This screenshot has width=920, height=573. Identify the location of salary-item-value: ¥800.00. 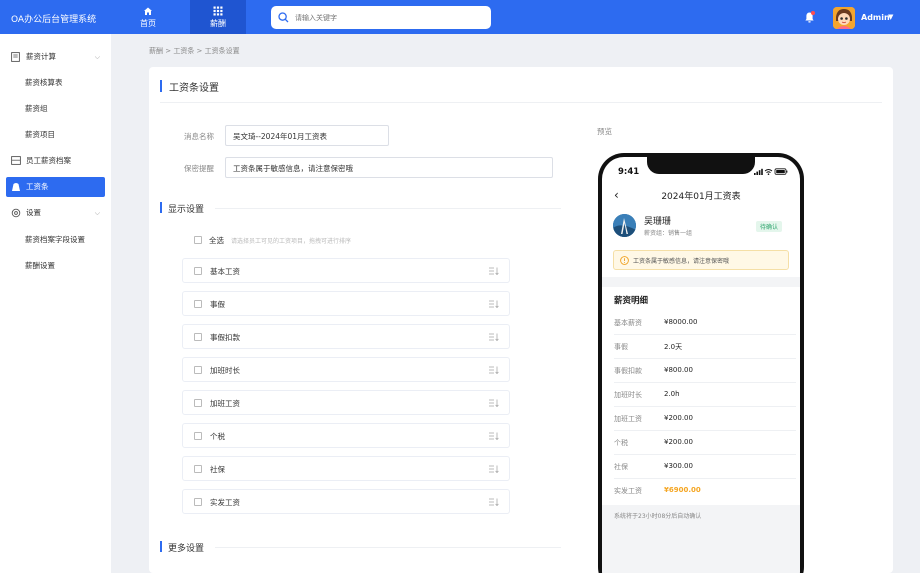
(678, 370).